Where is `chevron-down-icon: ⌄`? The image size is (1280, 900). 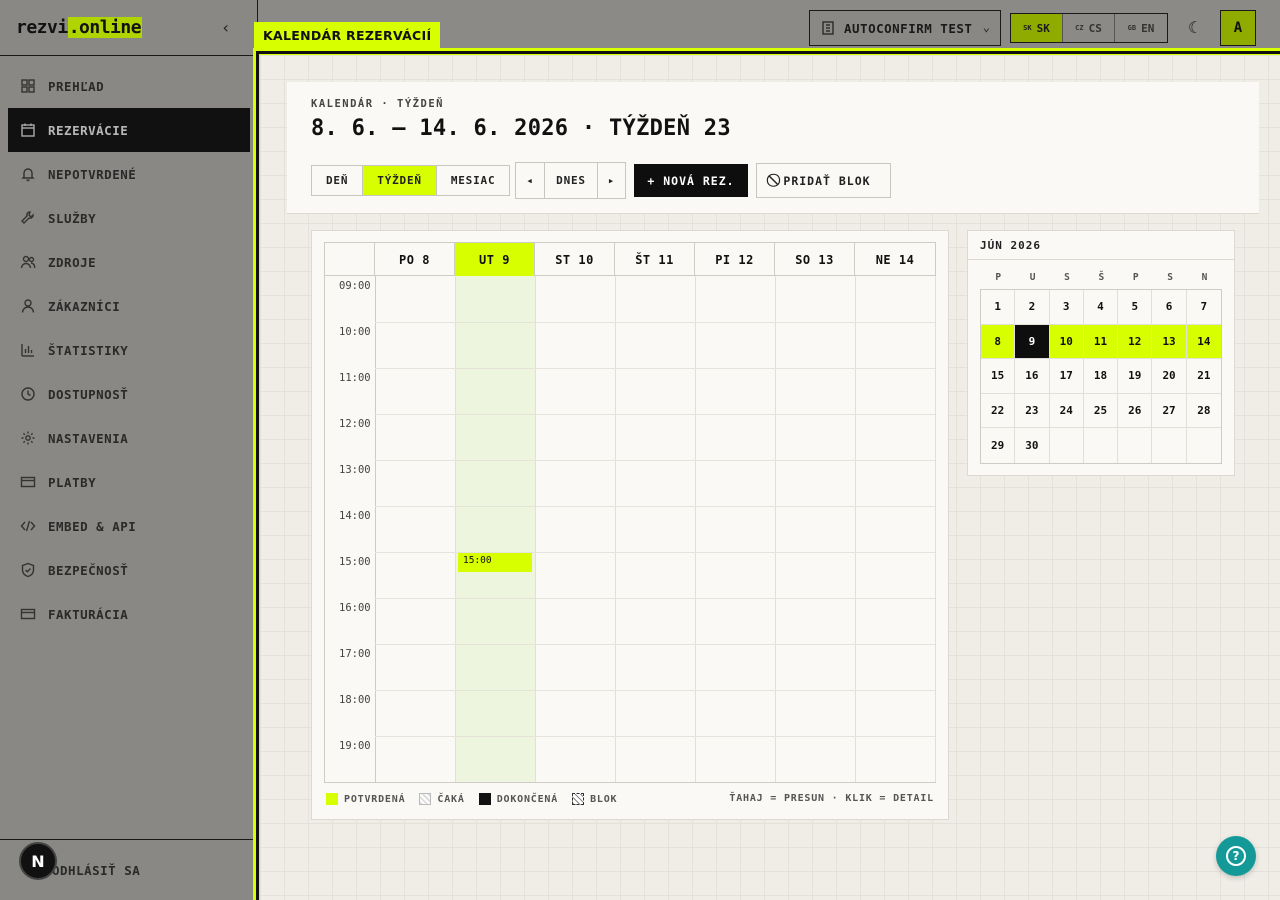 chevron-down-icon: ⌄ is located at coordinates (986, 27).